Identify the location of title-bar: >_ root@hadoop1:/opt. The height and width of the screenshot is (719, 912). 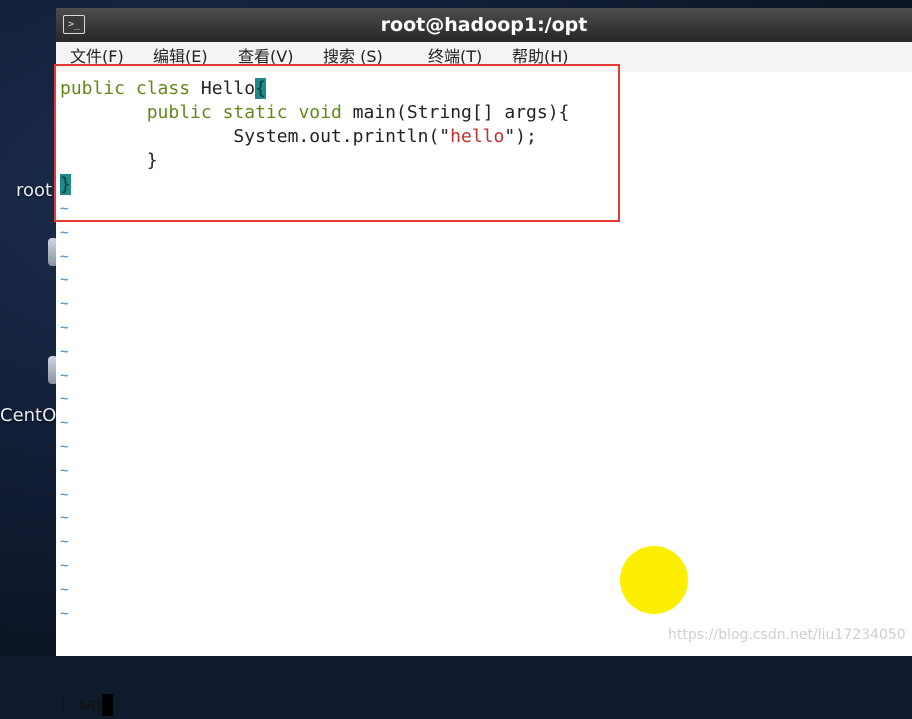
(484, 25).